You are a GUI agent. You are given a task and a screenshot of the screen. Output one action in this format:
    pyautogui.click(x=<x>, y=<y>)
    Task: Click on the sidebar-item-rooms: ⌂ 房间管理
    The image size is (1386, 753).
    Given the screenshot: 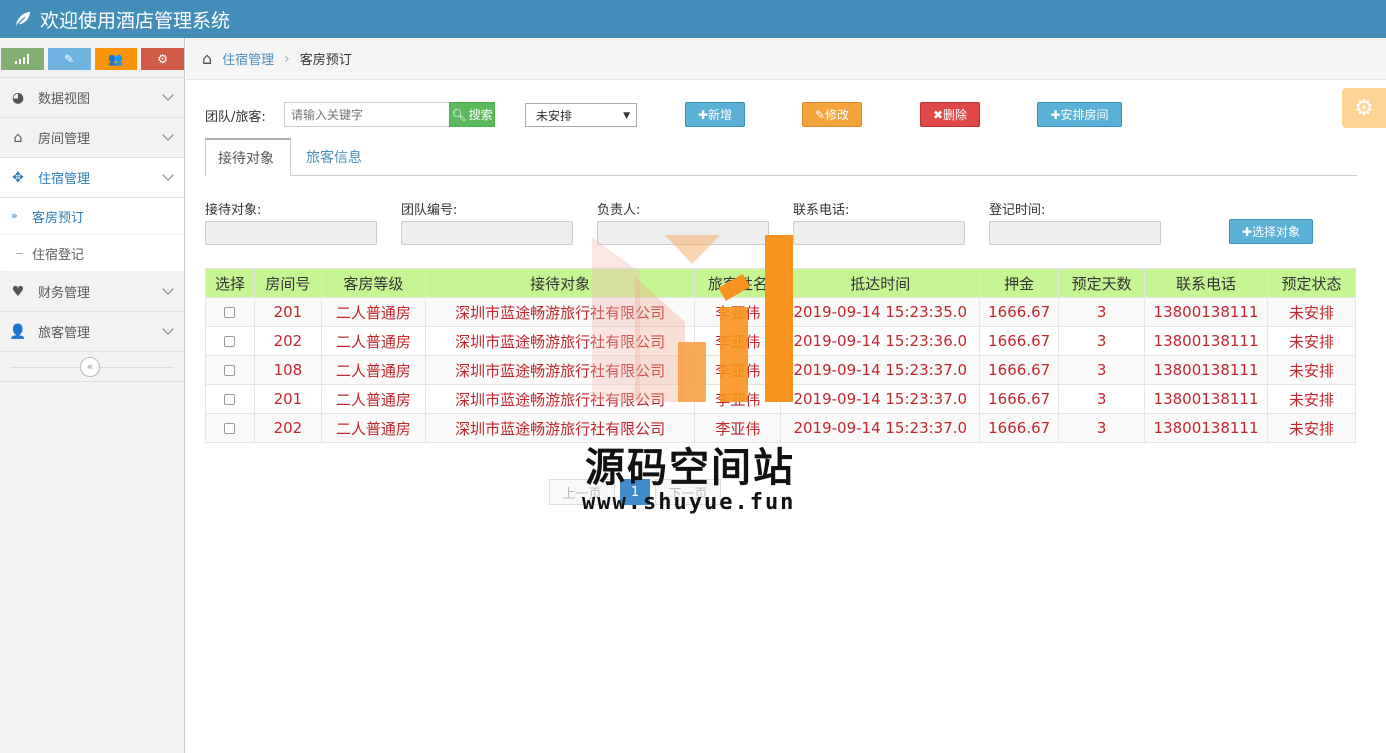 What is the action you would take?
    pyautogui.click(x=92, y=138)
    